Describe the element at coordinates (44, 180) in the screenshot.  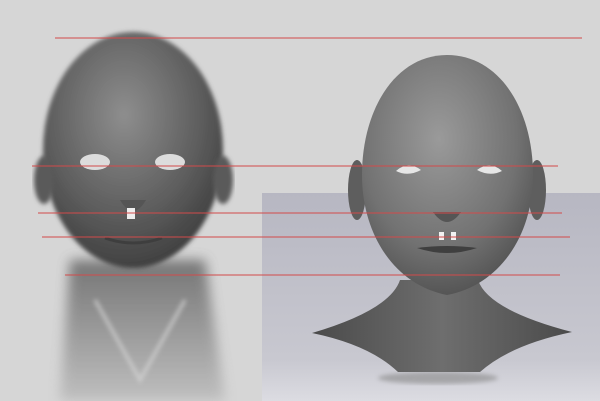
I see `left-ear-left` at that location.